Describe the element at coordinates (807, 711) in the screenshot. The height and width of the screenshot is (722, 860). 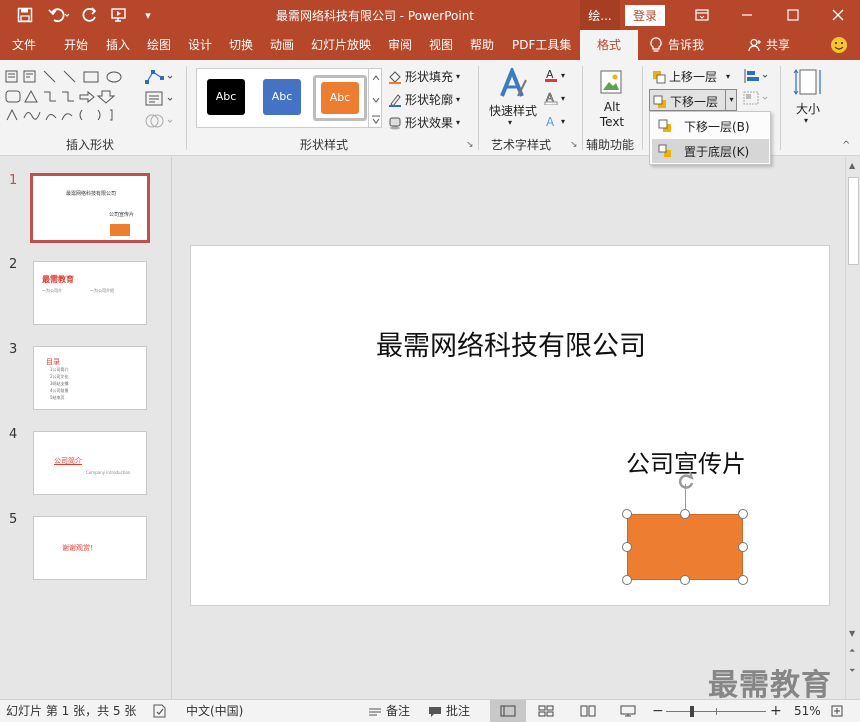
I see `zoom-level: 51%` at that location.